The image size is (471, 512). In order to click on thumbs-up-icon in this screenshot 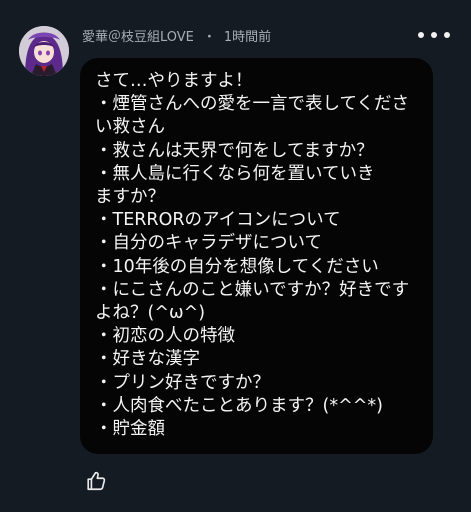, I will do `click(96, 481)`.